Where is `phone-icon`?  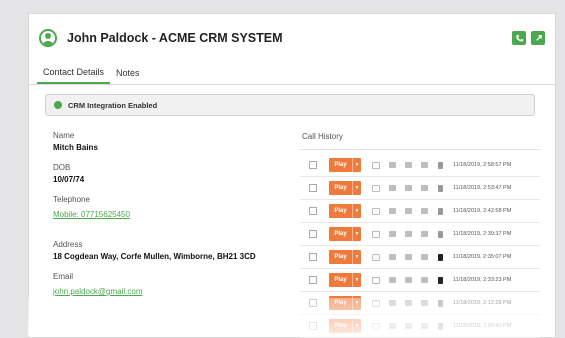
phone-icon is located at coordinates (519, 37).